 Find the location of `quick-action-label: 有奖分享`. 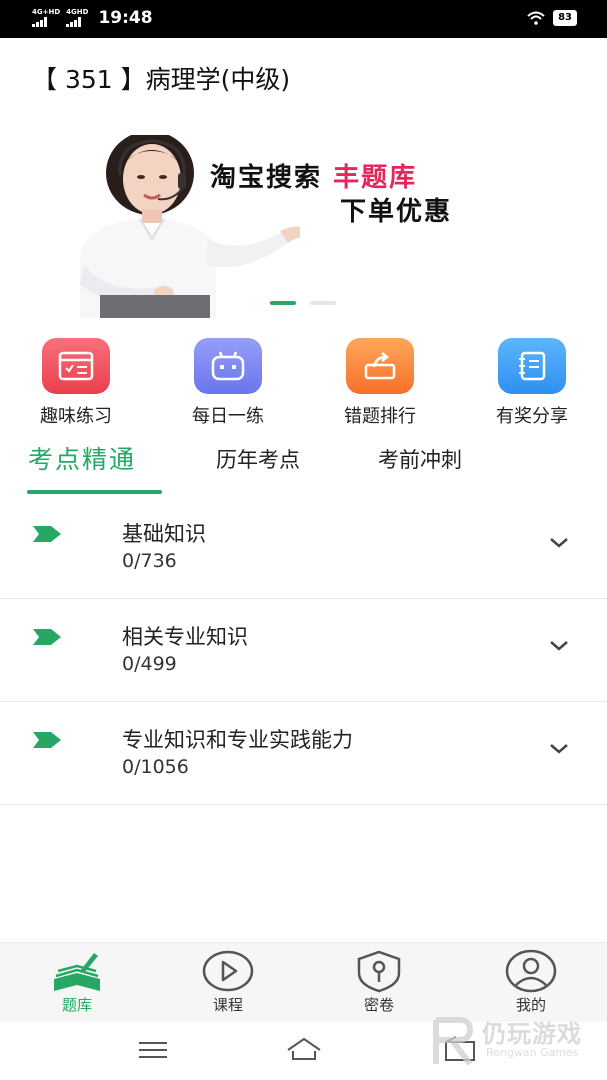

quick-action-label: 有奖分享 is located at coordinates (532, 416).